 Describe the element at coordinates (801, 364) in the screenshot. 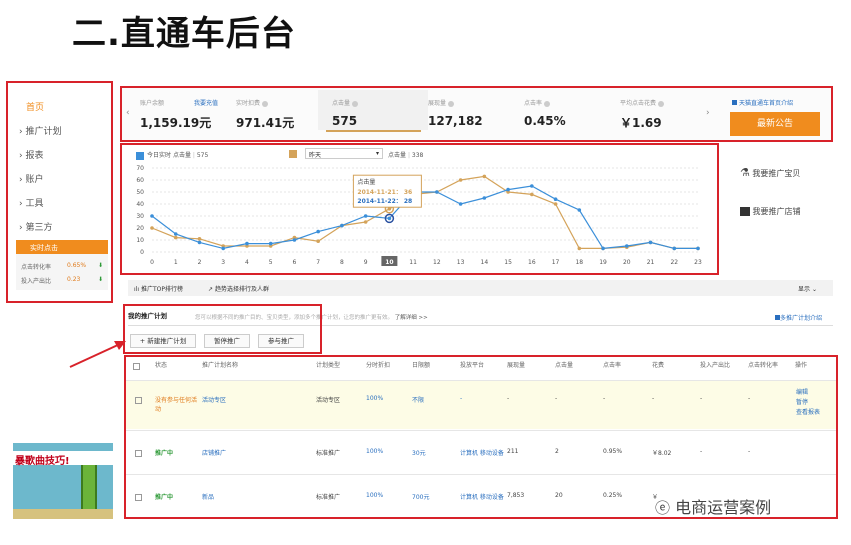

I see `table-header: 操作` at that location.